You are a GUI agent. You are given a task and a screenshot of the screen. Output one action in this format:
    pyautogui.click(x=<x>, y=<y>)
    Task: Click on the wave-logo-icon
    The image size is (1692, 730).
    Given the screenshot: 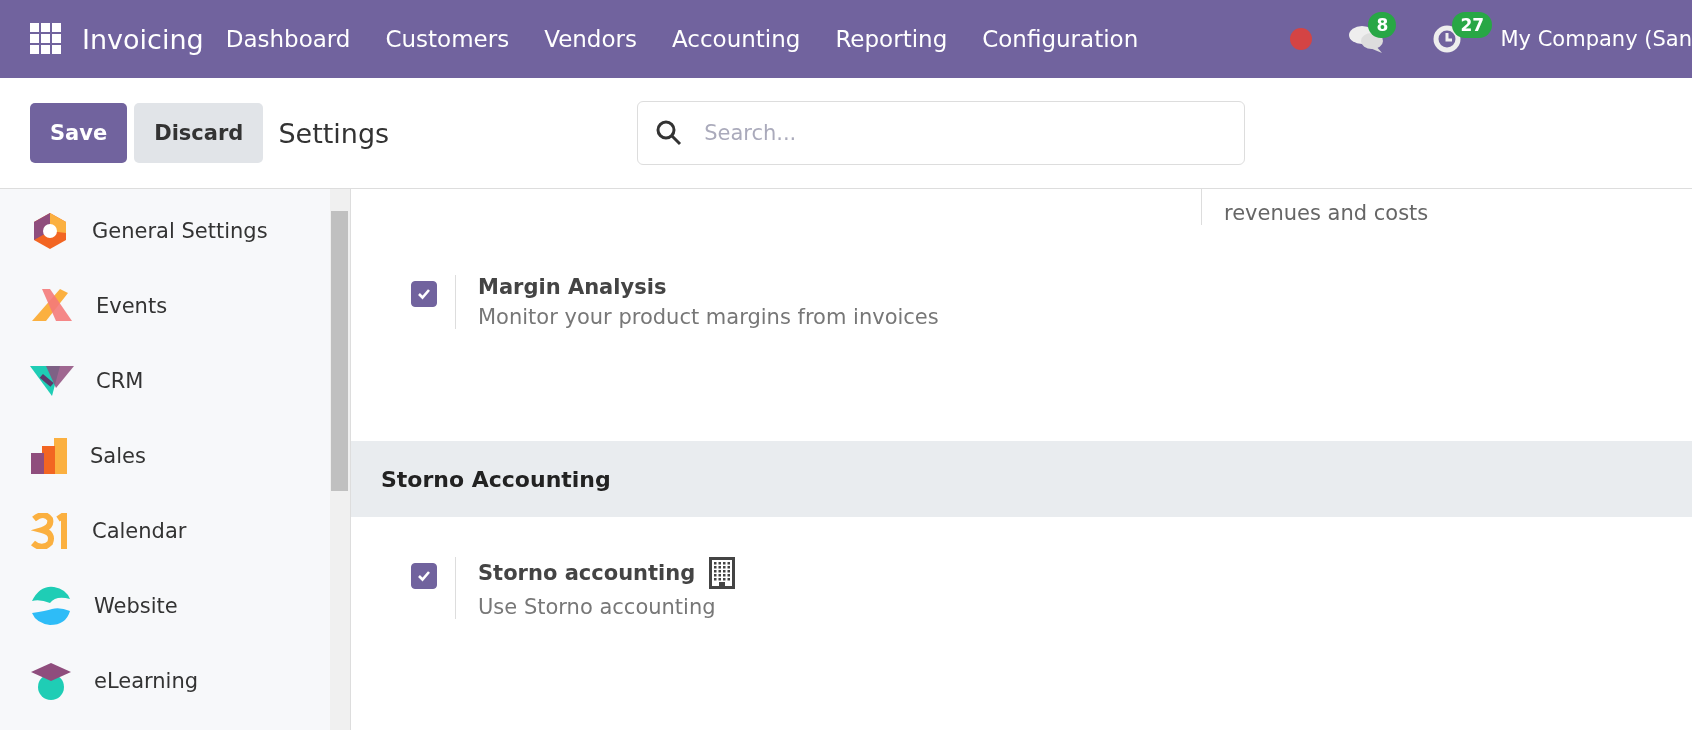 What is the action you would take?
    pyautogui.click(x=51, y=605)
    